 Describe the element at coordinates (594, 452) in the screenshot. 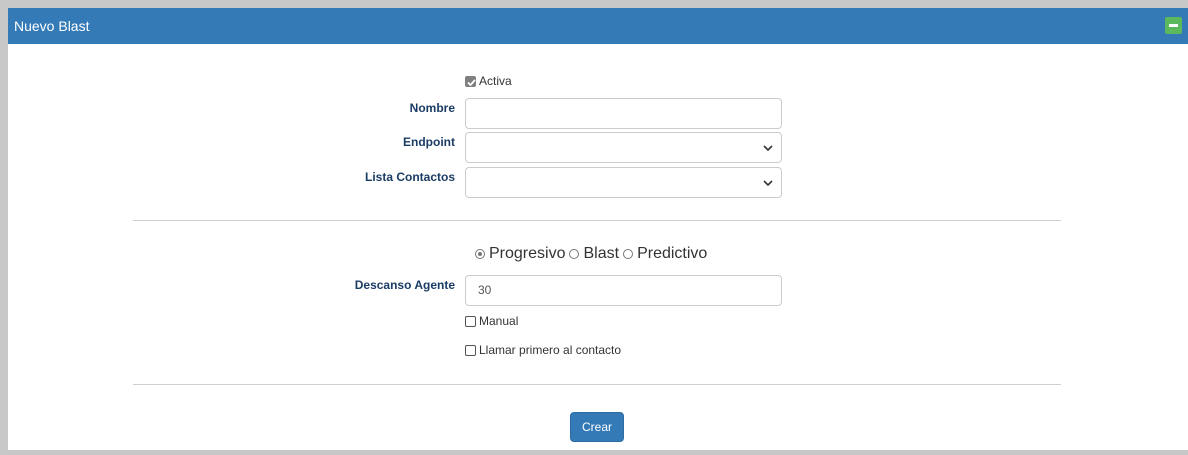

I see `frame-bottom-border` at that location.